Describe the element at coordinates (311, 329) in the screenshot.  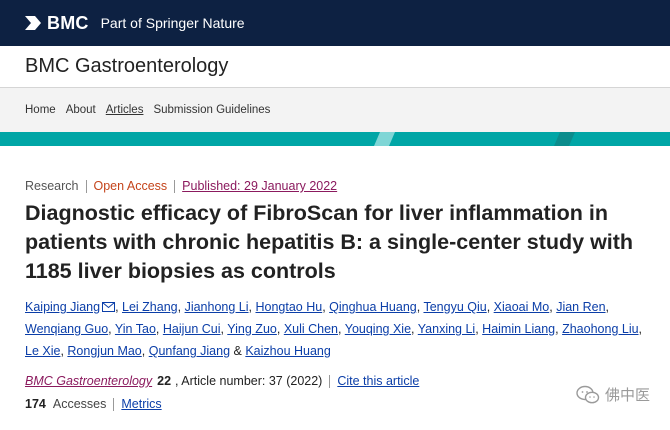
I see `author-link: Xuli Chen` at that location.